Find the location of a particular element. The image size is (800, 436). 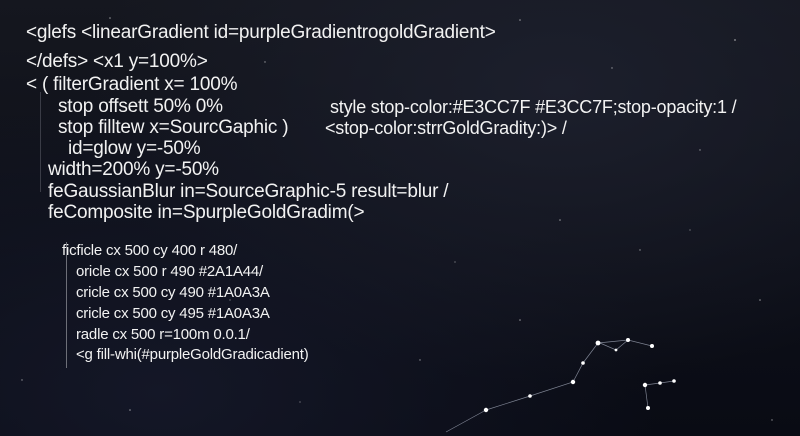

constellation-lines is located at coordinates (560, 386).